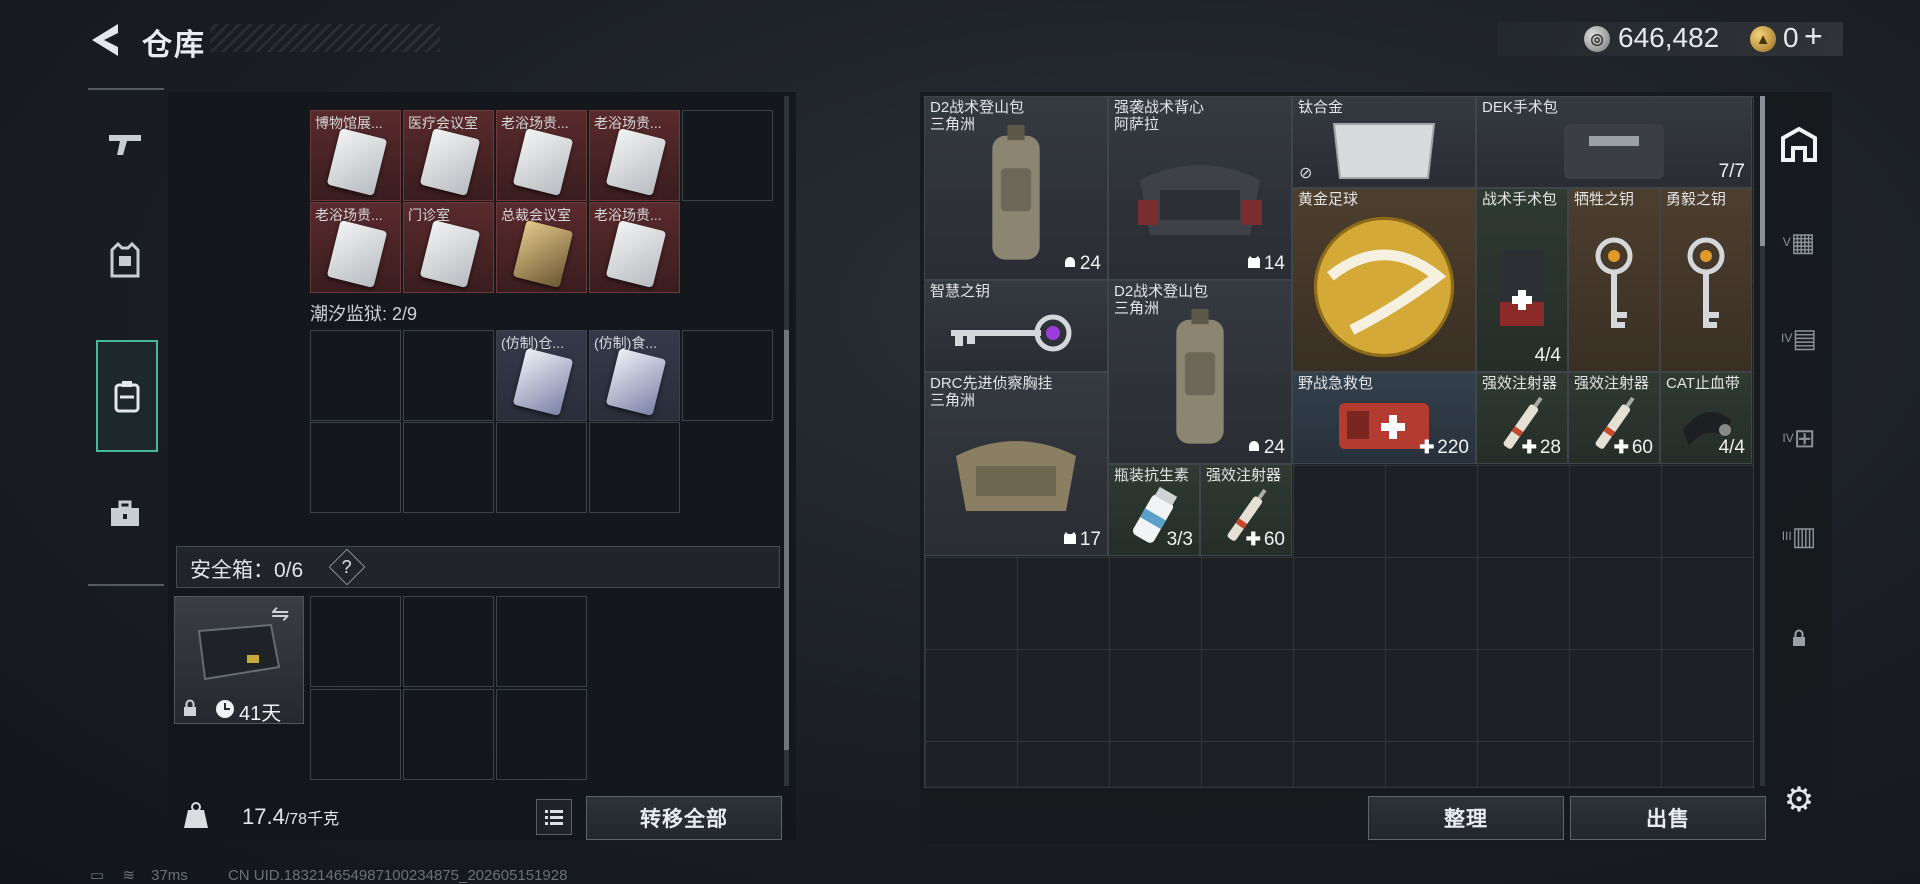 This screenshot has width=1920, height=884. Describe the element at coordinates (1731, 171) in the screenshot. I see `item-count: 7/7` at that location.